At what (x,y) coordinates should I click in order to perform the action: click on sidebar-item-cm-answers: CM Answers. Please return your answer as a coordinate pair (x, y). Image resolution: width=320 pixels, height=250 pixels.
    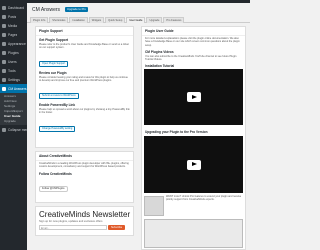
    Looking at the image, I should click on (13, 88).